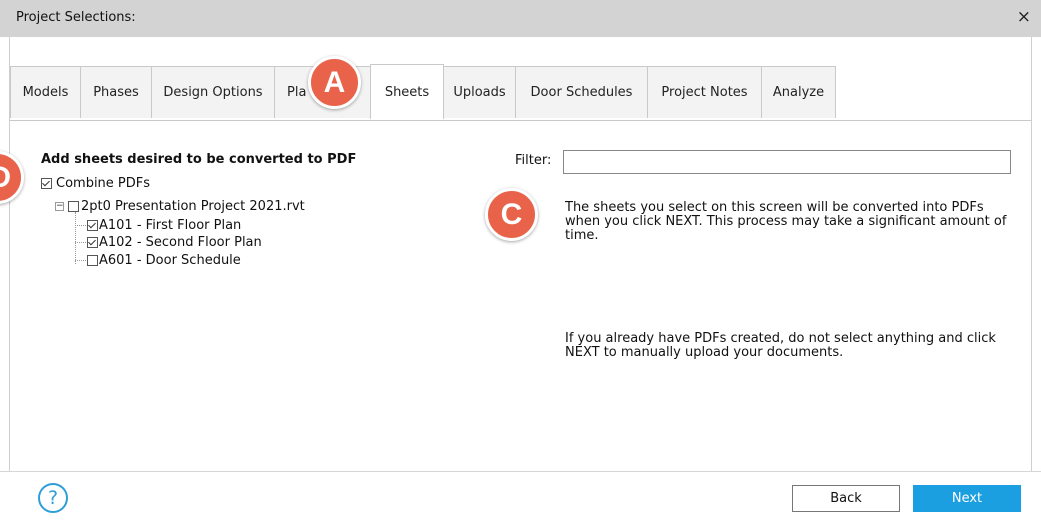 The image size is (1041, 528). What do you see at coordinates (170, 260) in the screenshot?
I see `tree-item-label: A601 - Door Schedule` at bounding box center [170, 260].